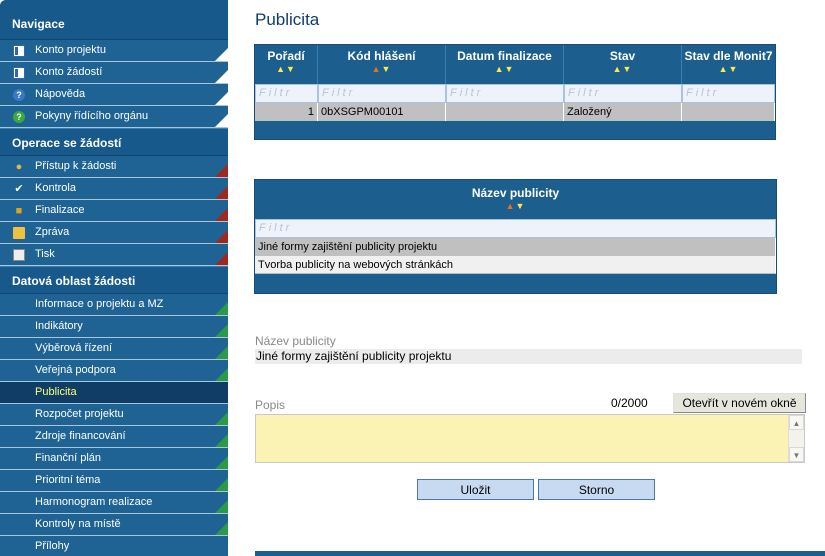 The image size is (825, 556). I want to click on cell-stav: Založený, so click(623, 112).